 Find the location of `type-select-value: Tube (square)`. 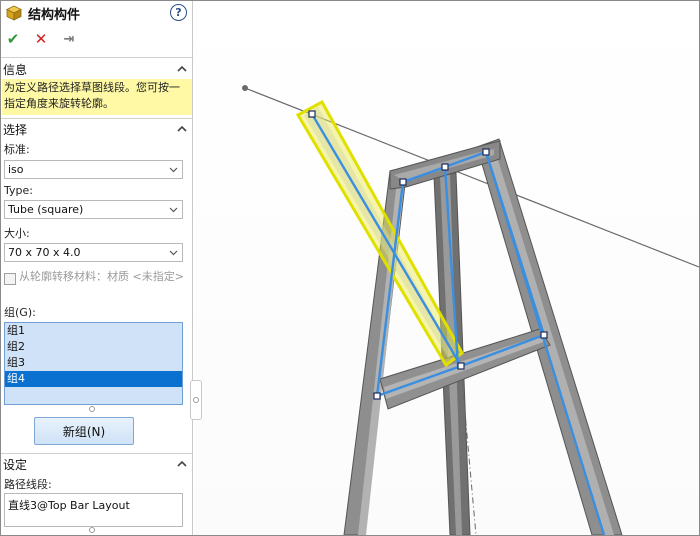

type-select-value: Tube (square) is located at coordinates (46, 209).